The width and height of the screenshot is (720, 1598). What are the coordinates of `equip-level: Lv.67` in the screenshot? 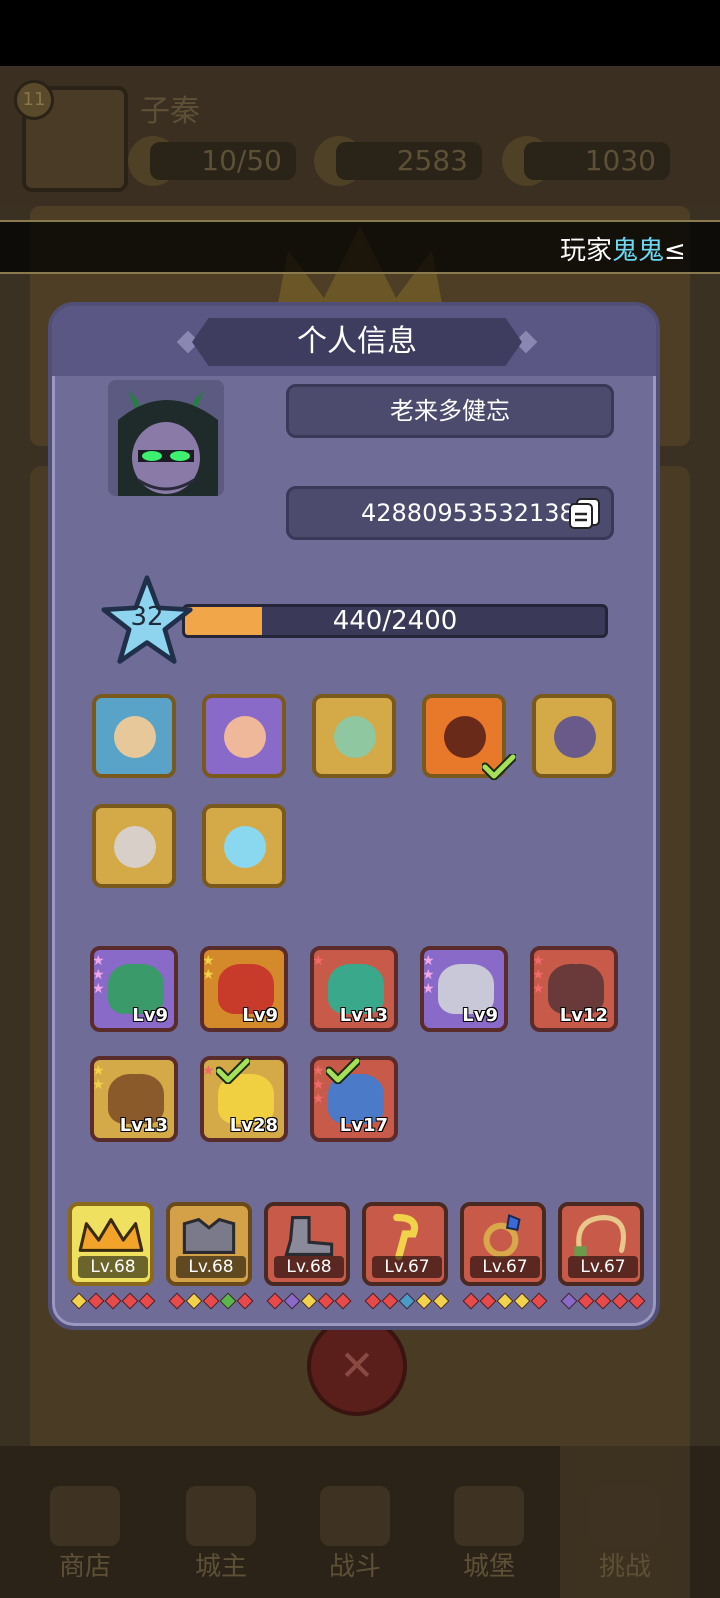 It's located at (505, 1267).